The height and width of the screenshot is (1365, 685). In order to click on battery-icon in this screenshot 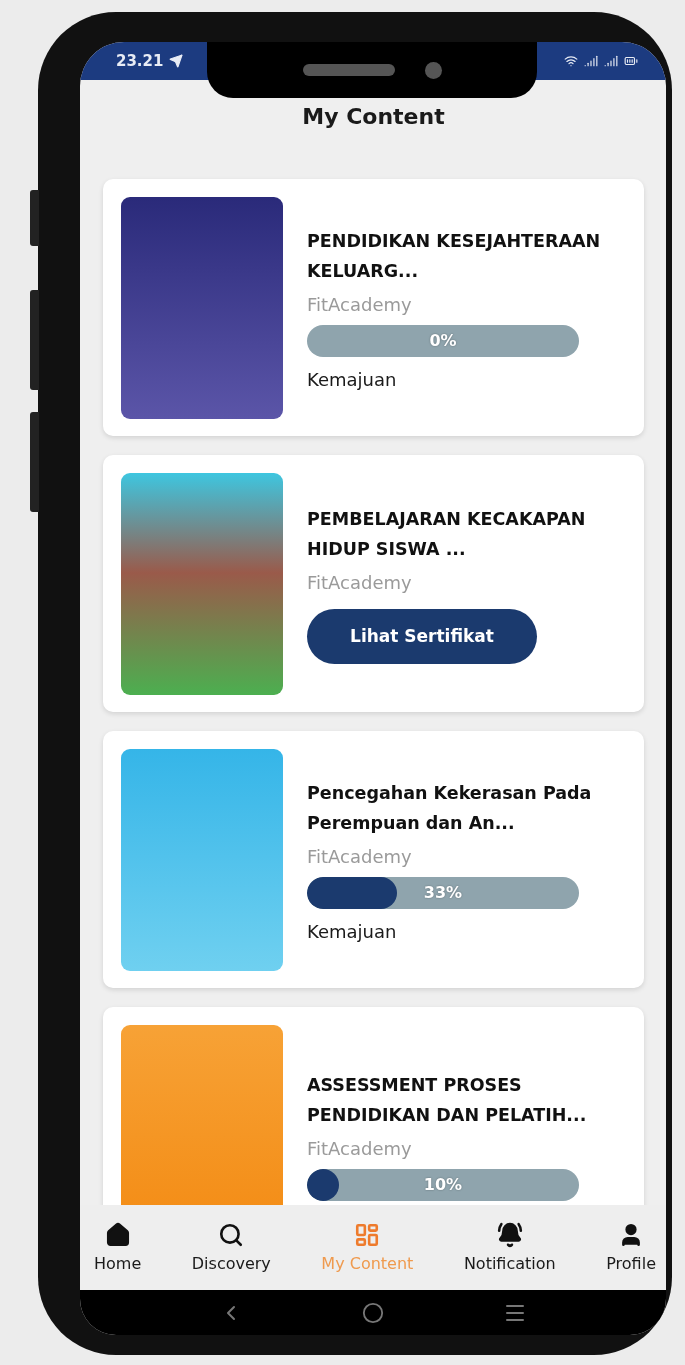, I will do `click(631, 61)`.